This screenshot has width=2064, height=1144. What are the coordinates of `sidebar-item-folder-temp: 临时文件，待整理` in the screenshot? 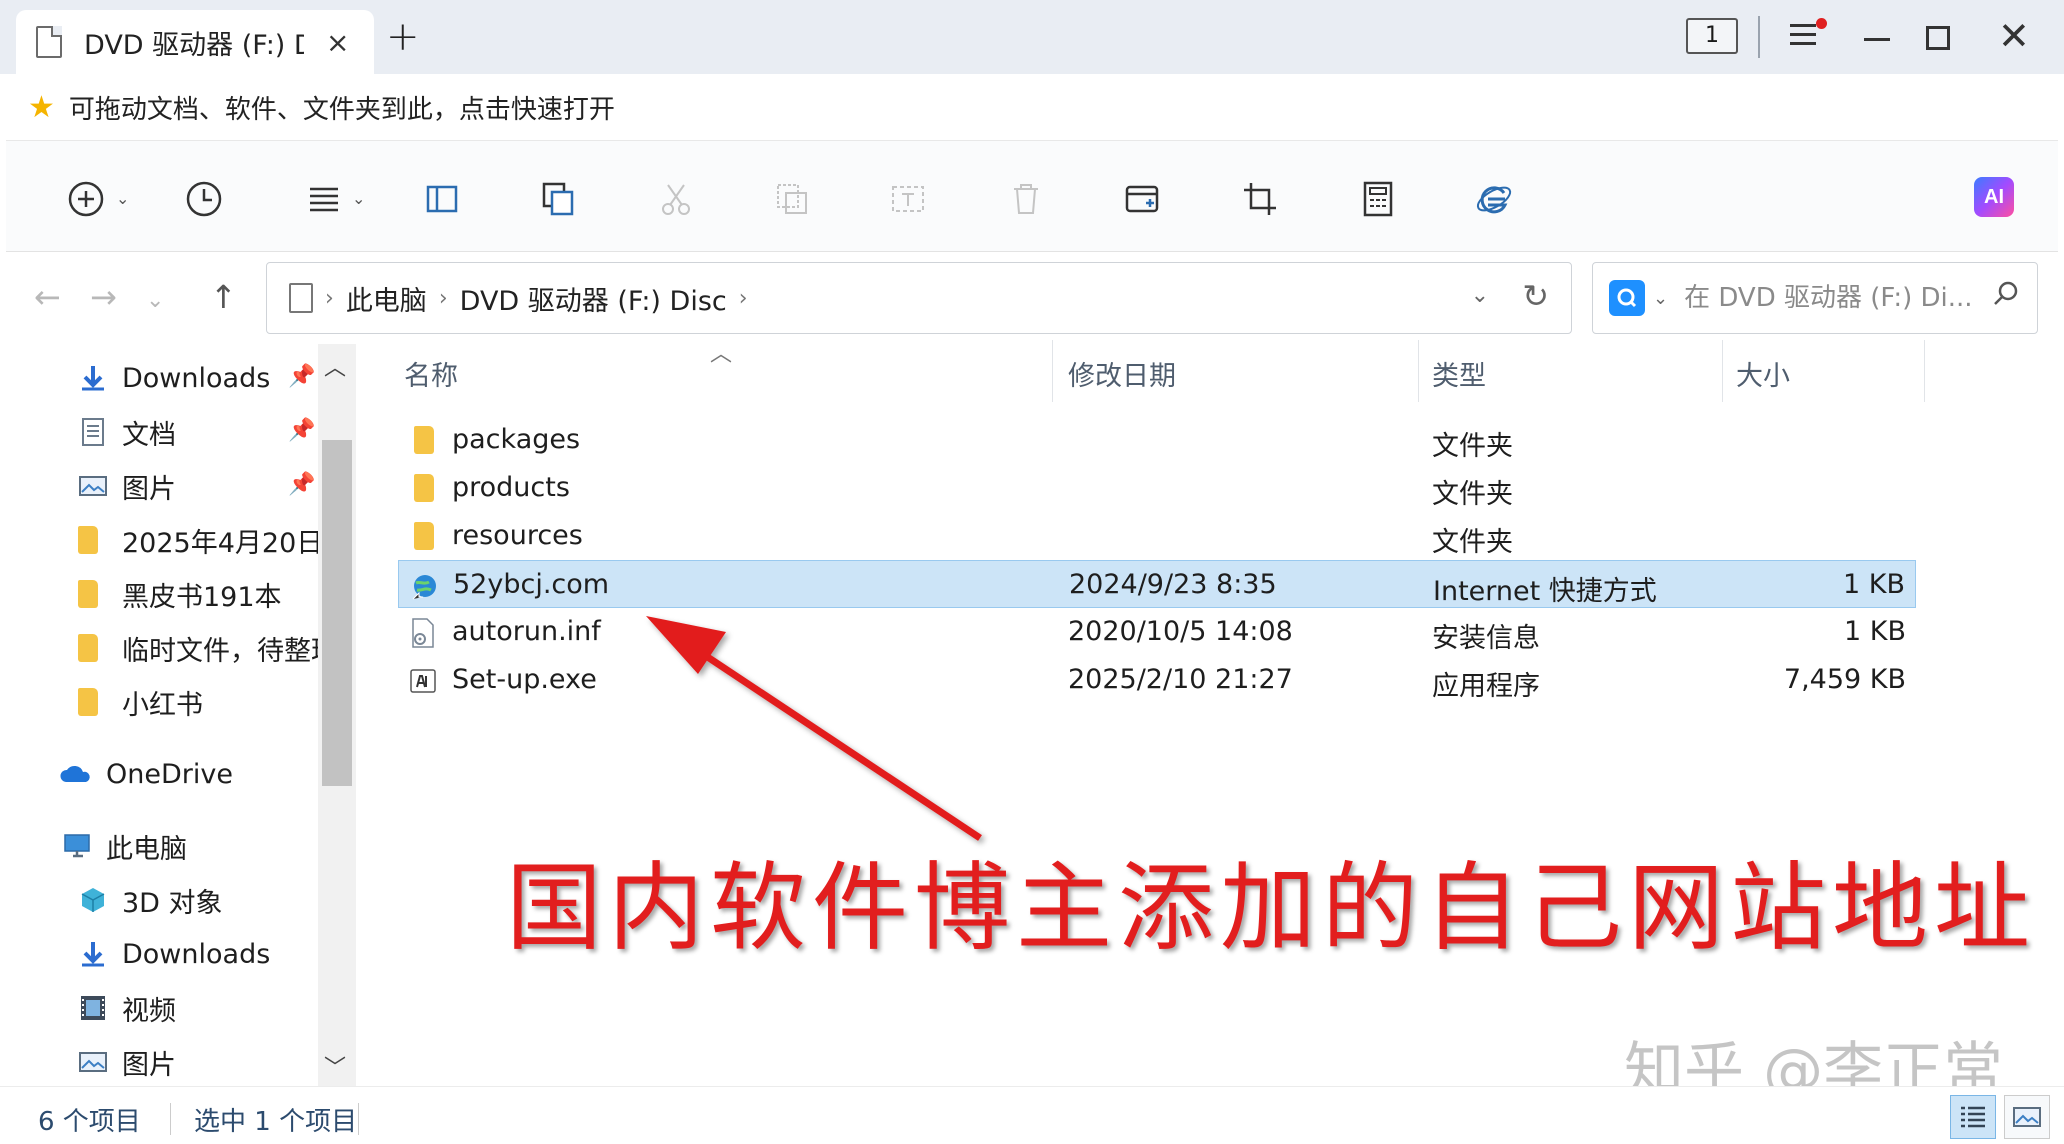 It's located at (198, 648).